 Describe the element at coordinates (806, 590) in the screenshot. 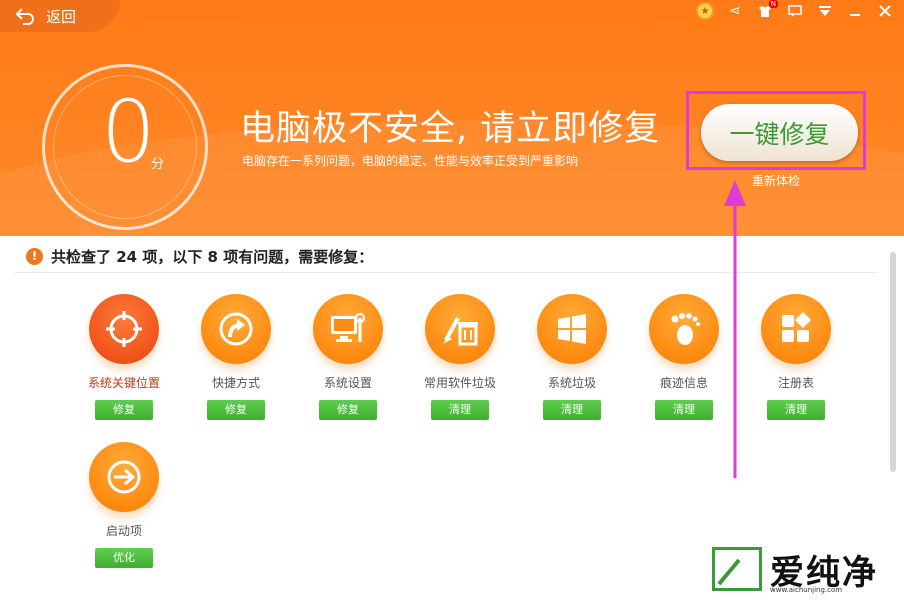

I see `watermark-url: www.aichunjing.com` at that location.